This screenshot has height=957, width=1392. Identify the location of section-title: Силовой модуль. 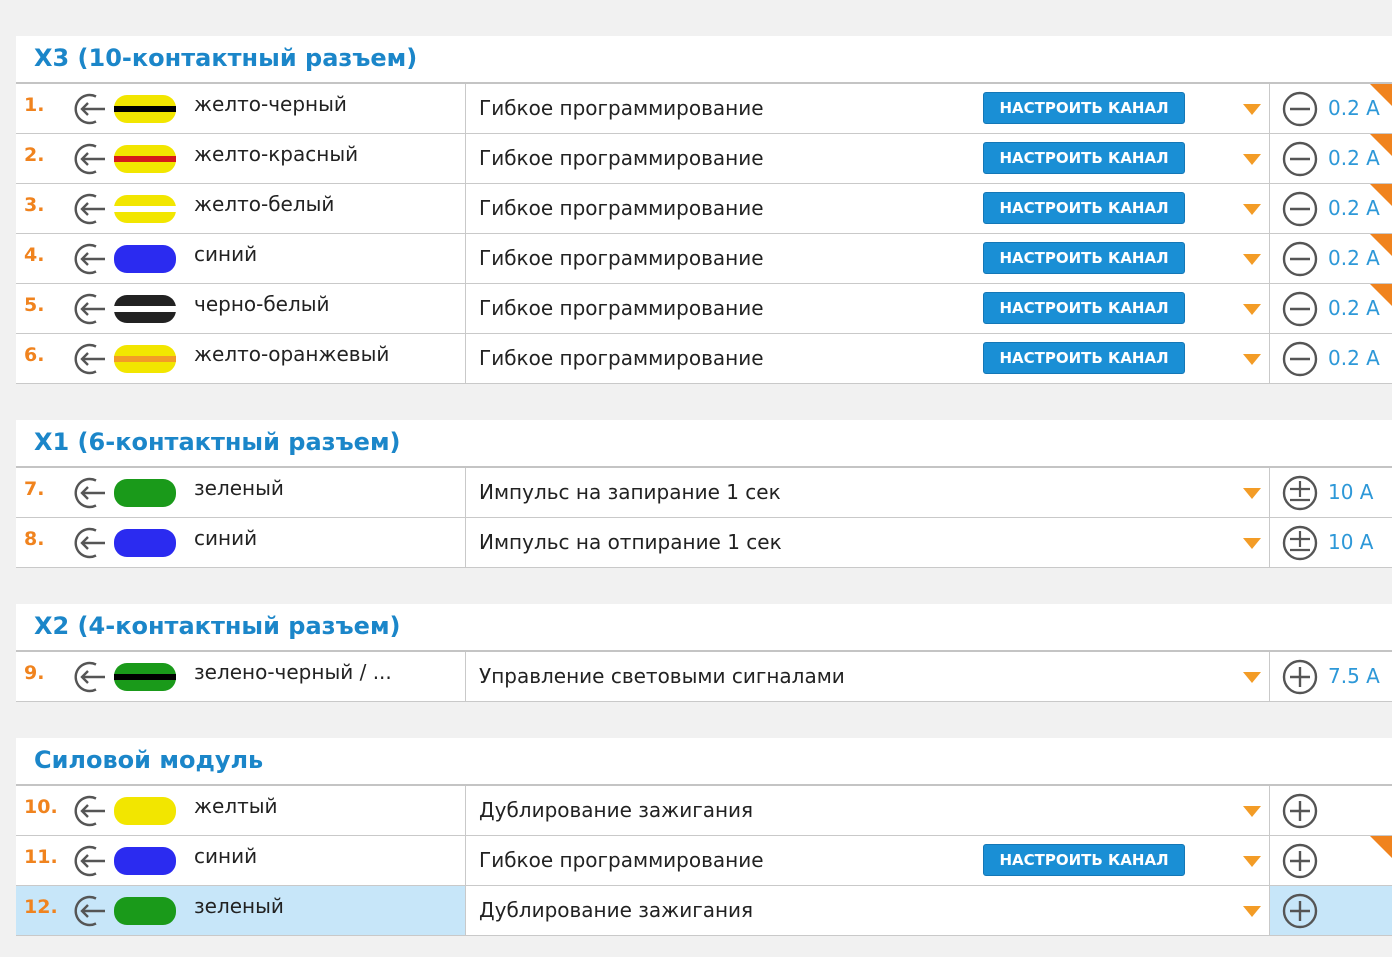
(149, 760).